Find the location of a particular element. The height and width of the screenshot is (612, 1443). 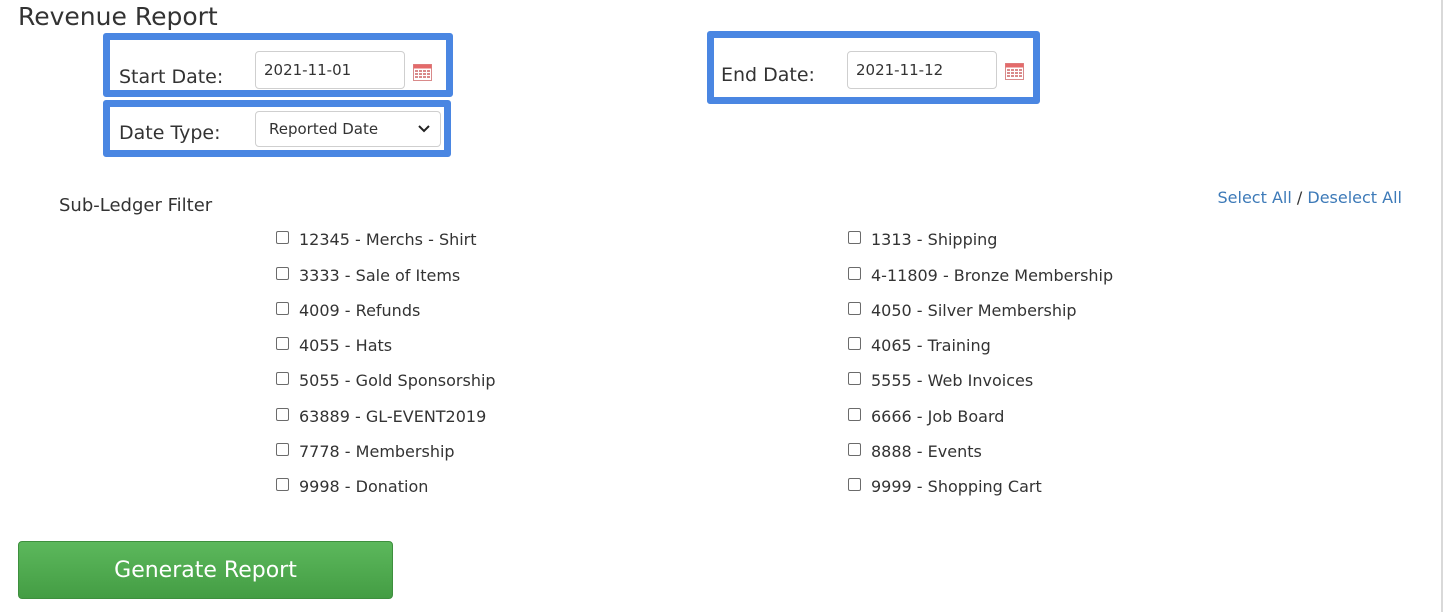

subledger-checkbox-item: 5555 - Web Invoices is located at coordinates (940, 380).